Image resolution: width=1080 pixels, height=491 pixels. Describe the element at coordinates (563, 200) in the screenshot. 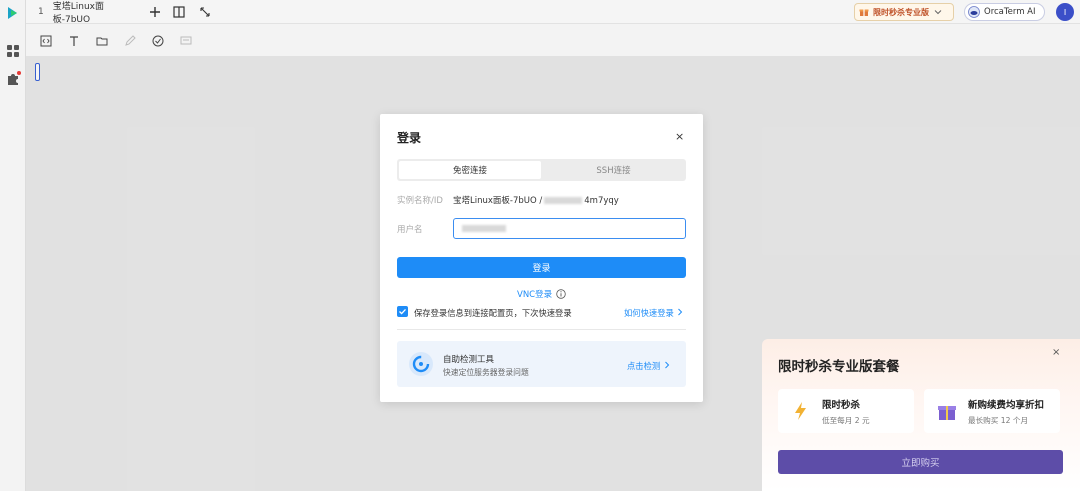

I see `redacted-text` at that location.